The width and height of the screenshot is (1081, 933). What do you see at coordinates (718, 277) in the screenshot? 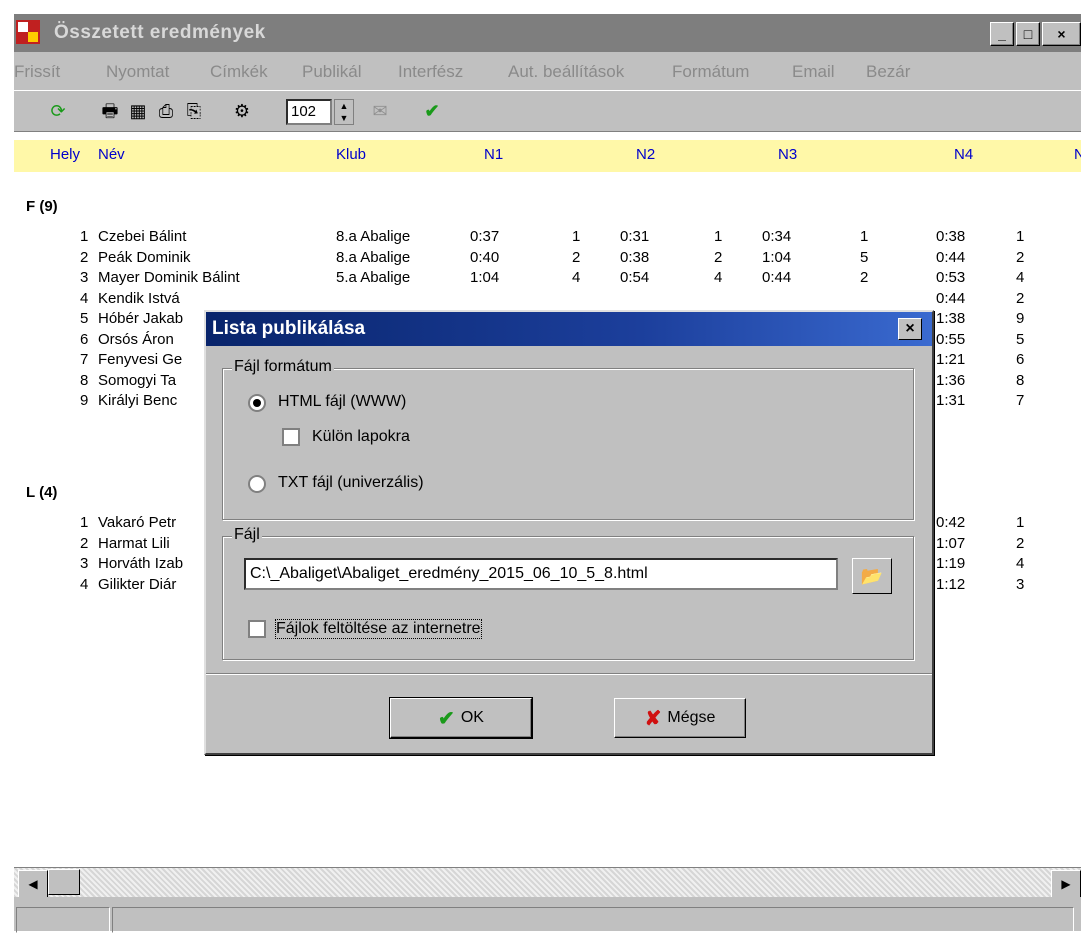
I see `cell-p2: 4` at bounding box center [718, 277].